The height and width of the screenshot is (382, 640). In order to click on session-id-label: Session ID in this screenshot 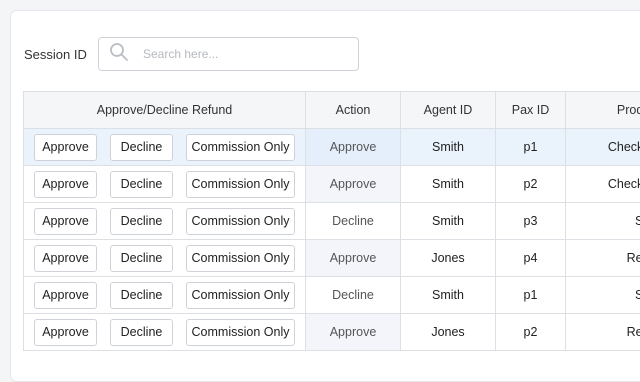, I will do `click(61, 54)`.